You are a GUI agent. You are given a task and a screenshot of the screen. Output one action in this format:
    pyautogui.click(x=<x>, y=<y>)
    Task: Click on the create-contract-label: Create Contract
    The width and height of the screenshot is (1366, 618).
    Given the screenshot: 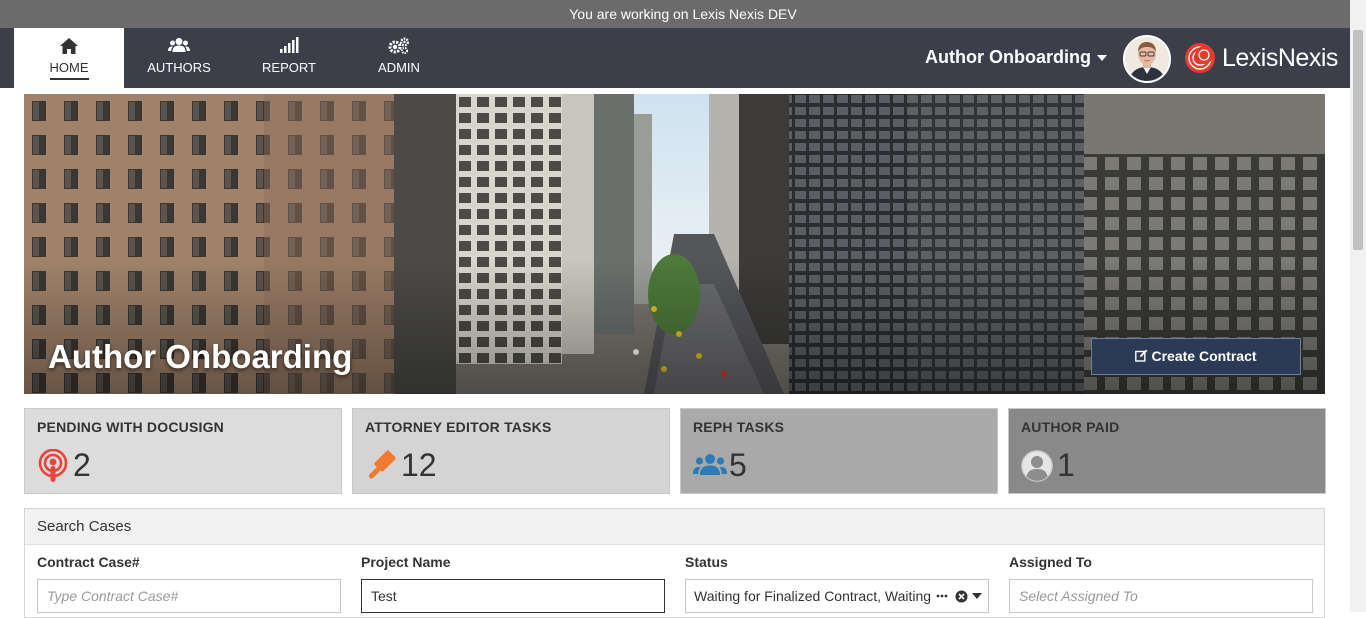 What is the action you would take?
    pyautogui.click(x=1204, y=356)
    